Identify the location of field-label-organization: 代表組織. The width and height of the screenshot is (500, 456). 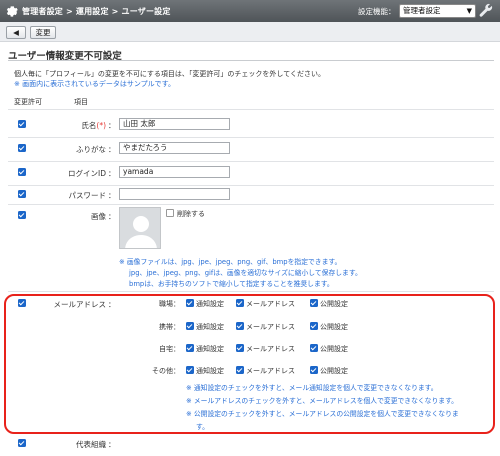
(91, 444).